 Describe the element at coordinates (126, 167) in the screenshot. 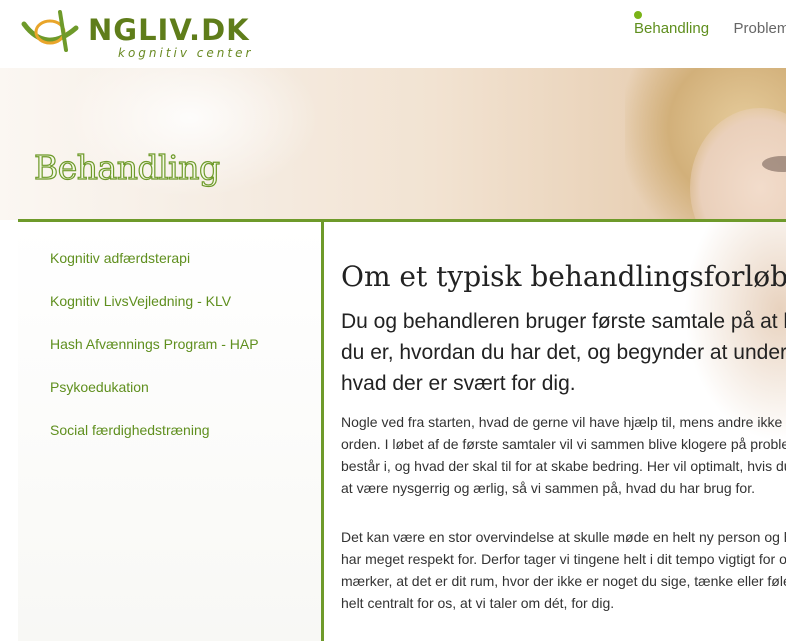

I see `page-title: Behandling` at that location.